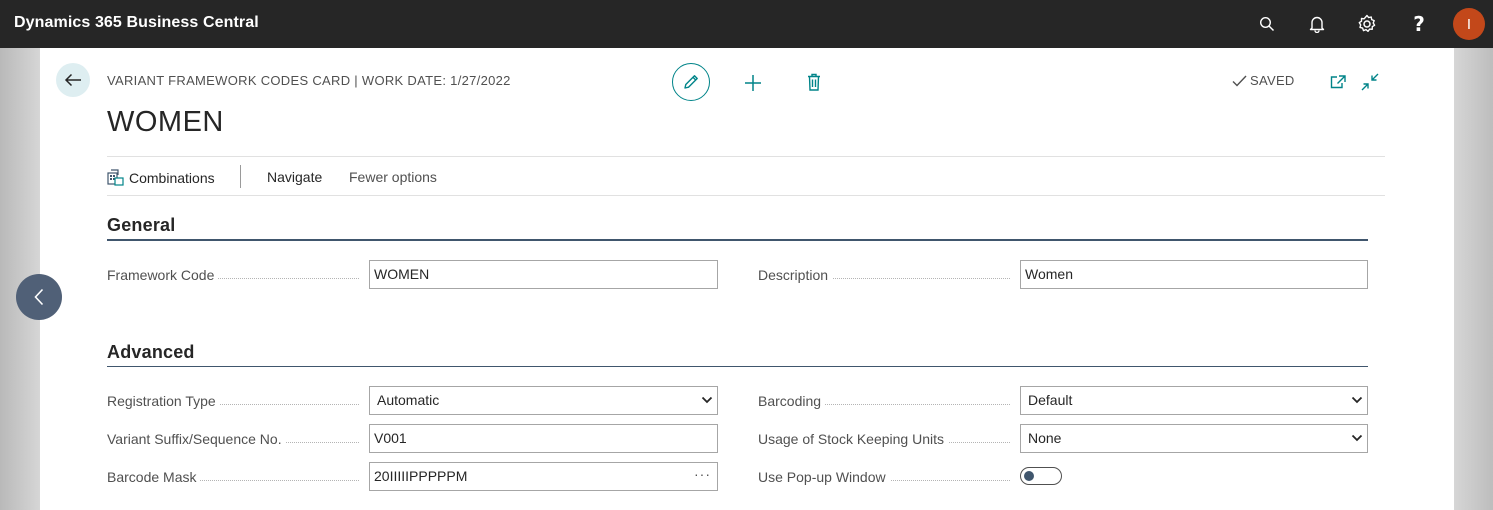 The width and height of the screenshot is (1493, 510). I want to click on description-label: Description, so click(884, 275).